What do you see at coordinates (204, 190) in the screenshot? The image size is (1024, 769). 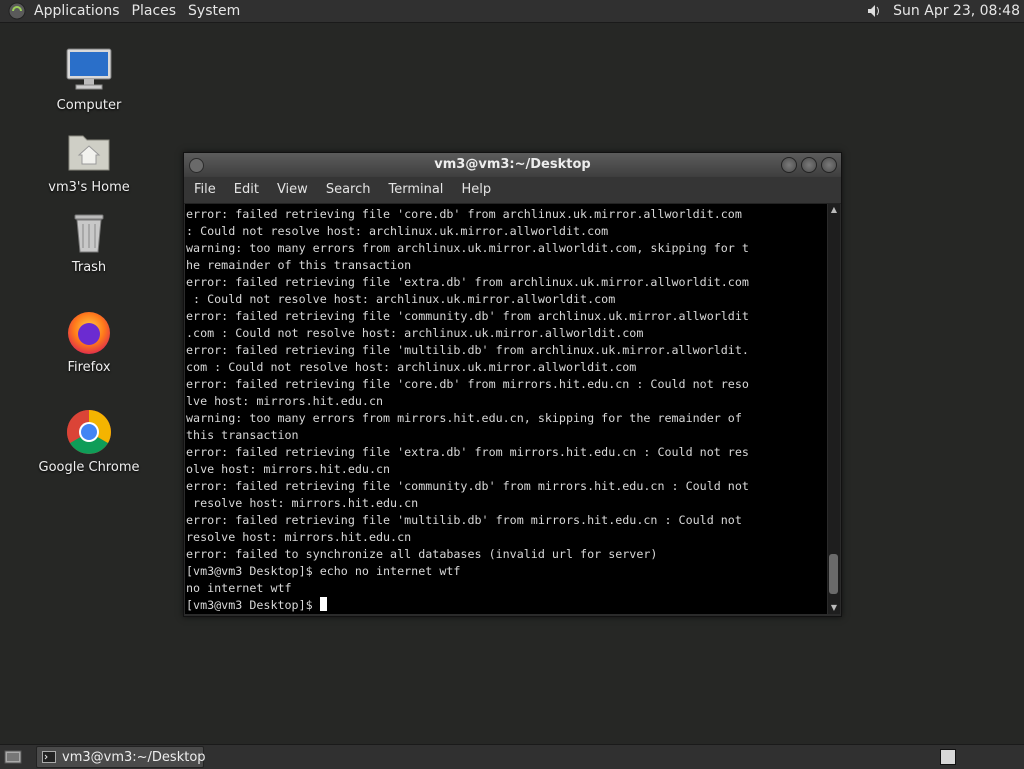 I see `menu-file: File` at bounding box center [204, 190].